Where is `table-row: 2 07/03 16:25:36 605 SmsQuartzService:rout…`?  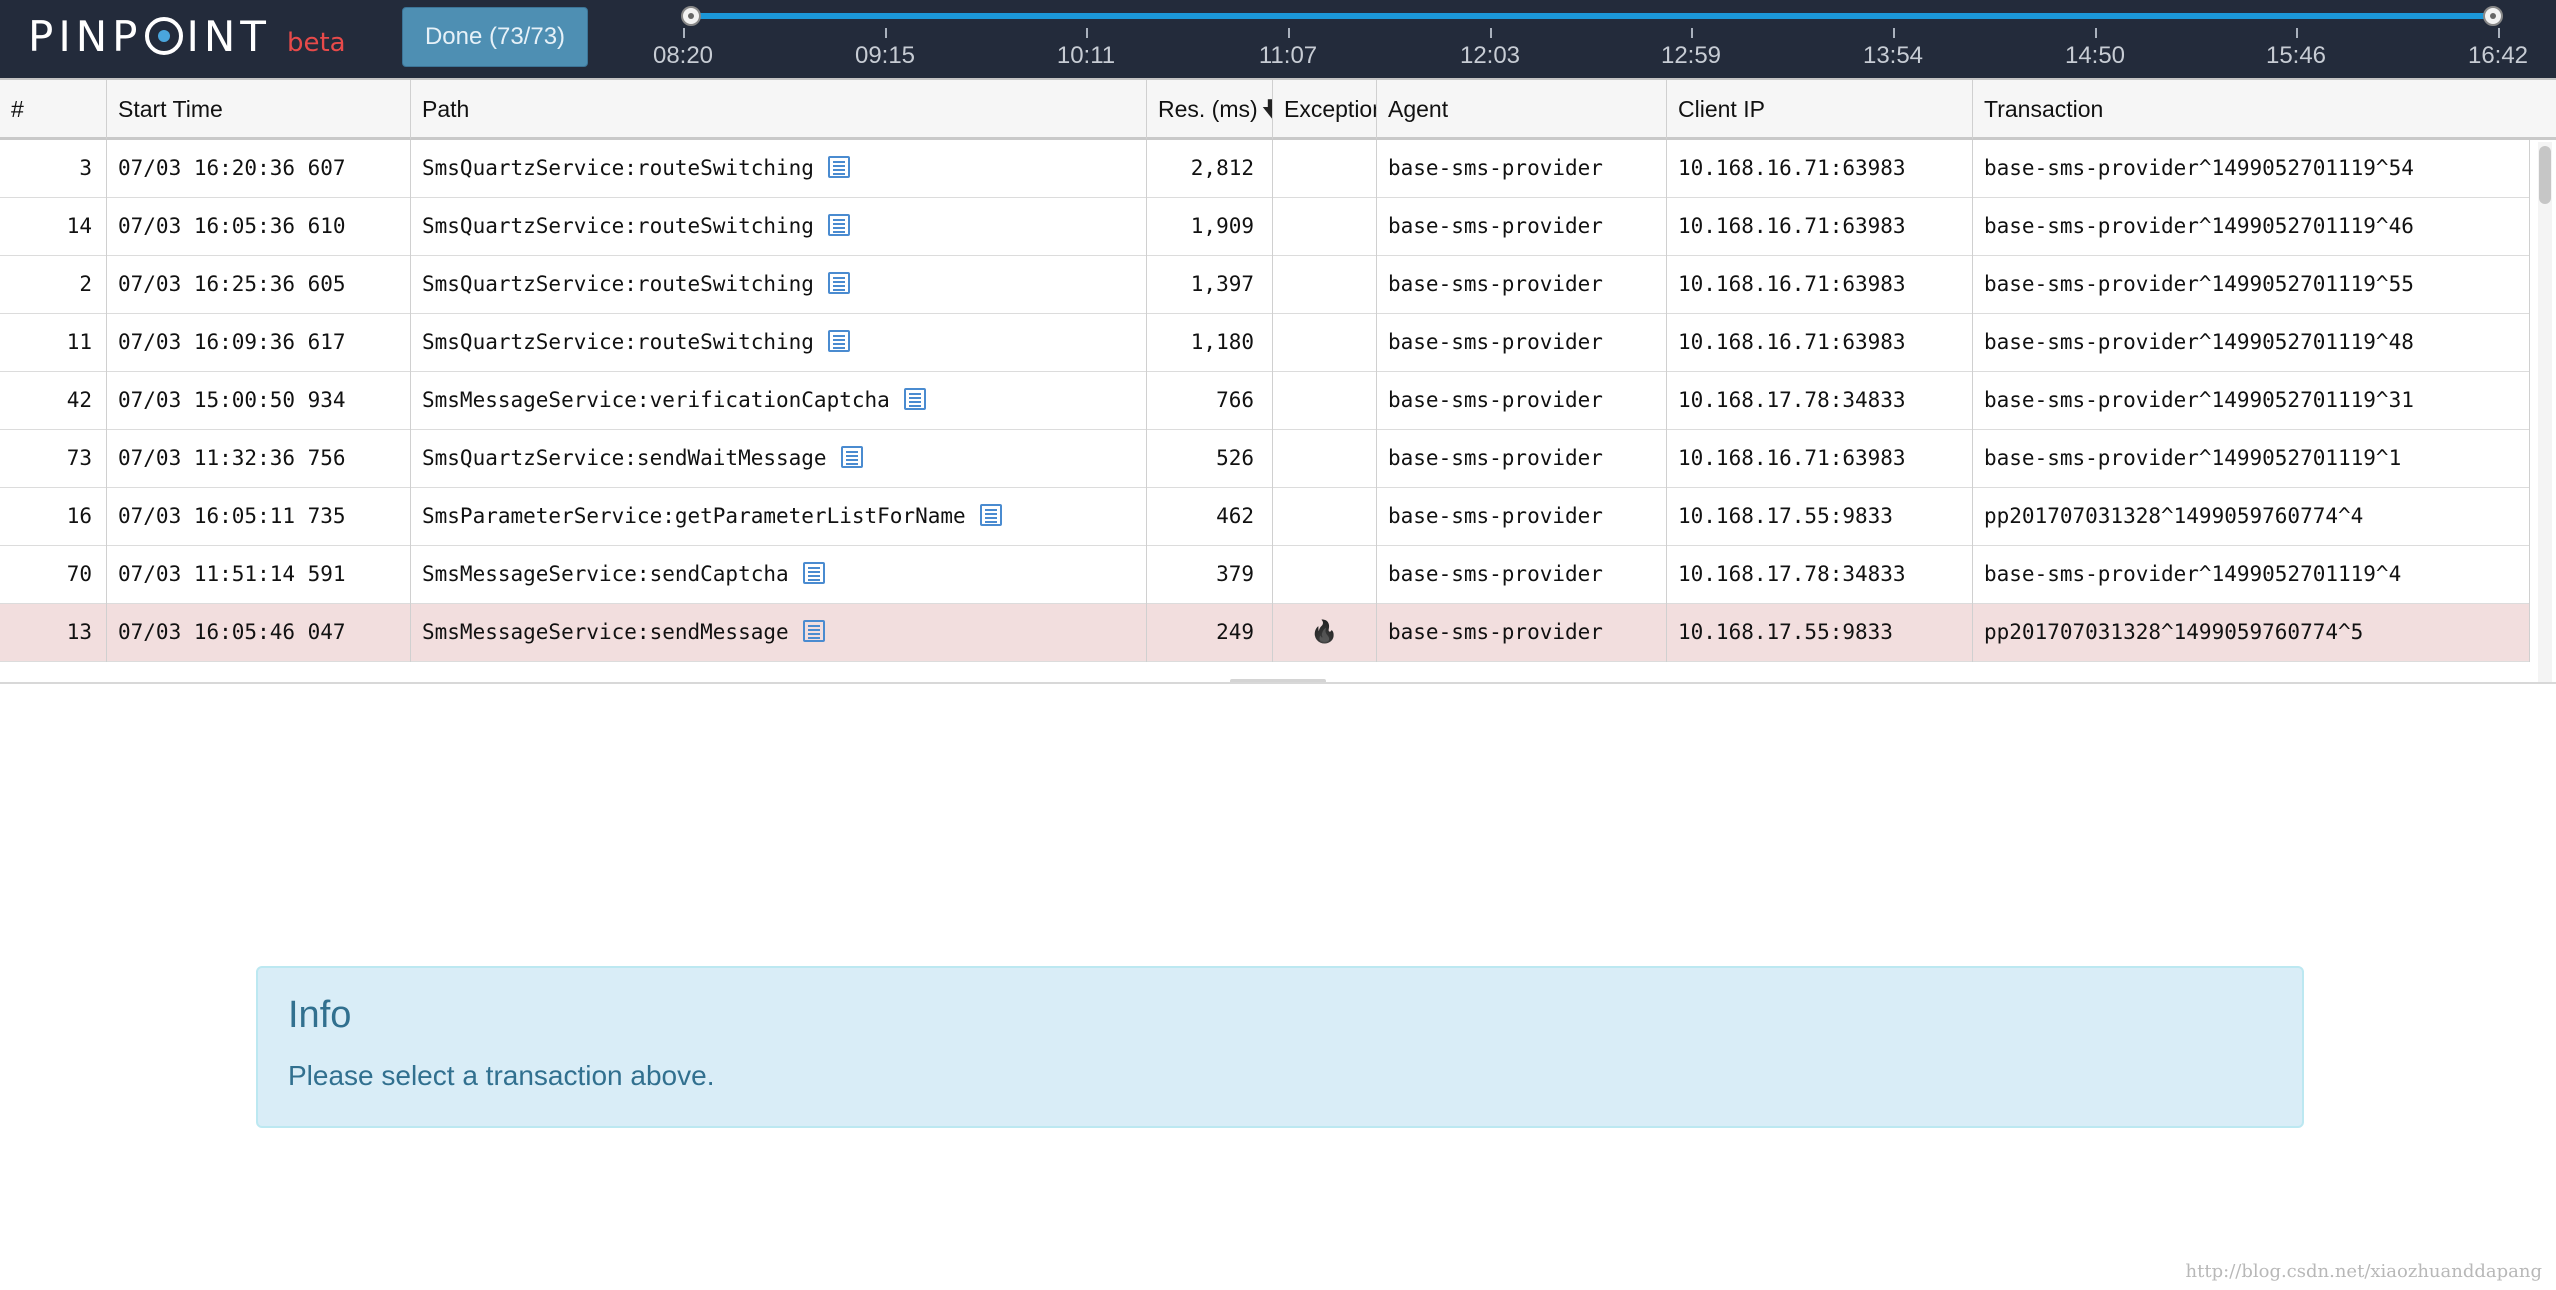
table-row: 2 07/03 16:25:36 605 SmsQuartzService:rout… is located at coordinates (1265, 285).